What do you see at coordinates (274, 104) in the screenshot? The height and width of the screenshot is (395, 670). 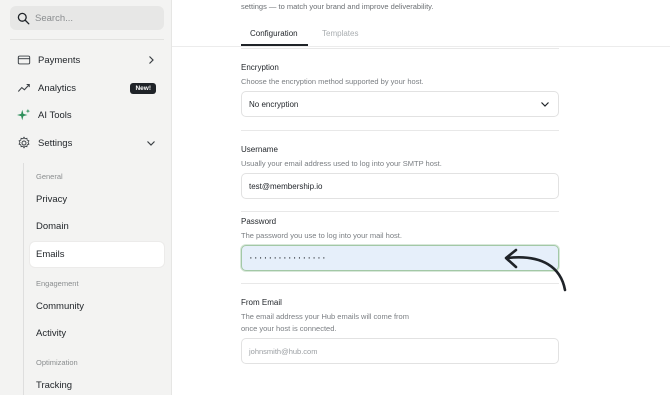 I see `encryption-value: No encryption` at bounding box center [274, 104].